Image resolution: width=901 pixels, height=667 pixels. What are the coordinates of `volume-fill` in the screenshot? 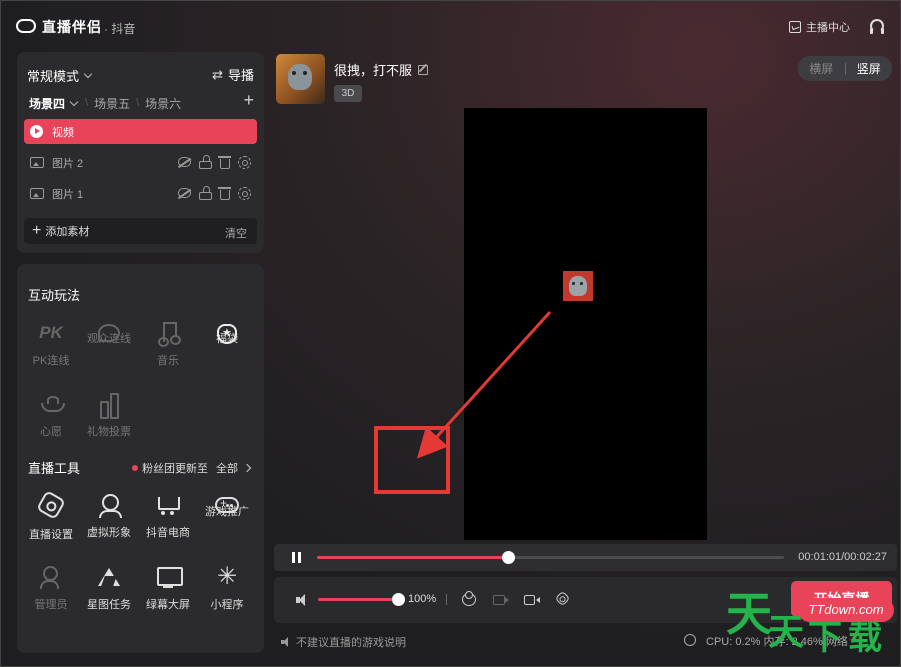 It's located at (358, 599).